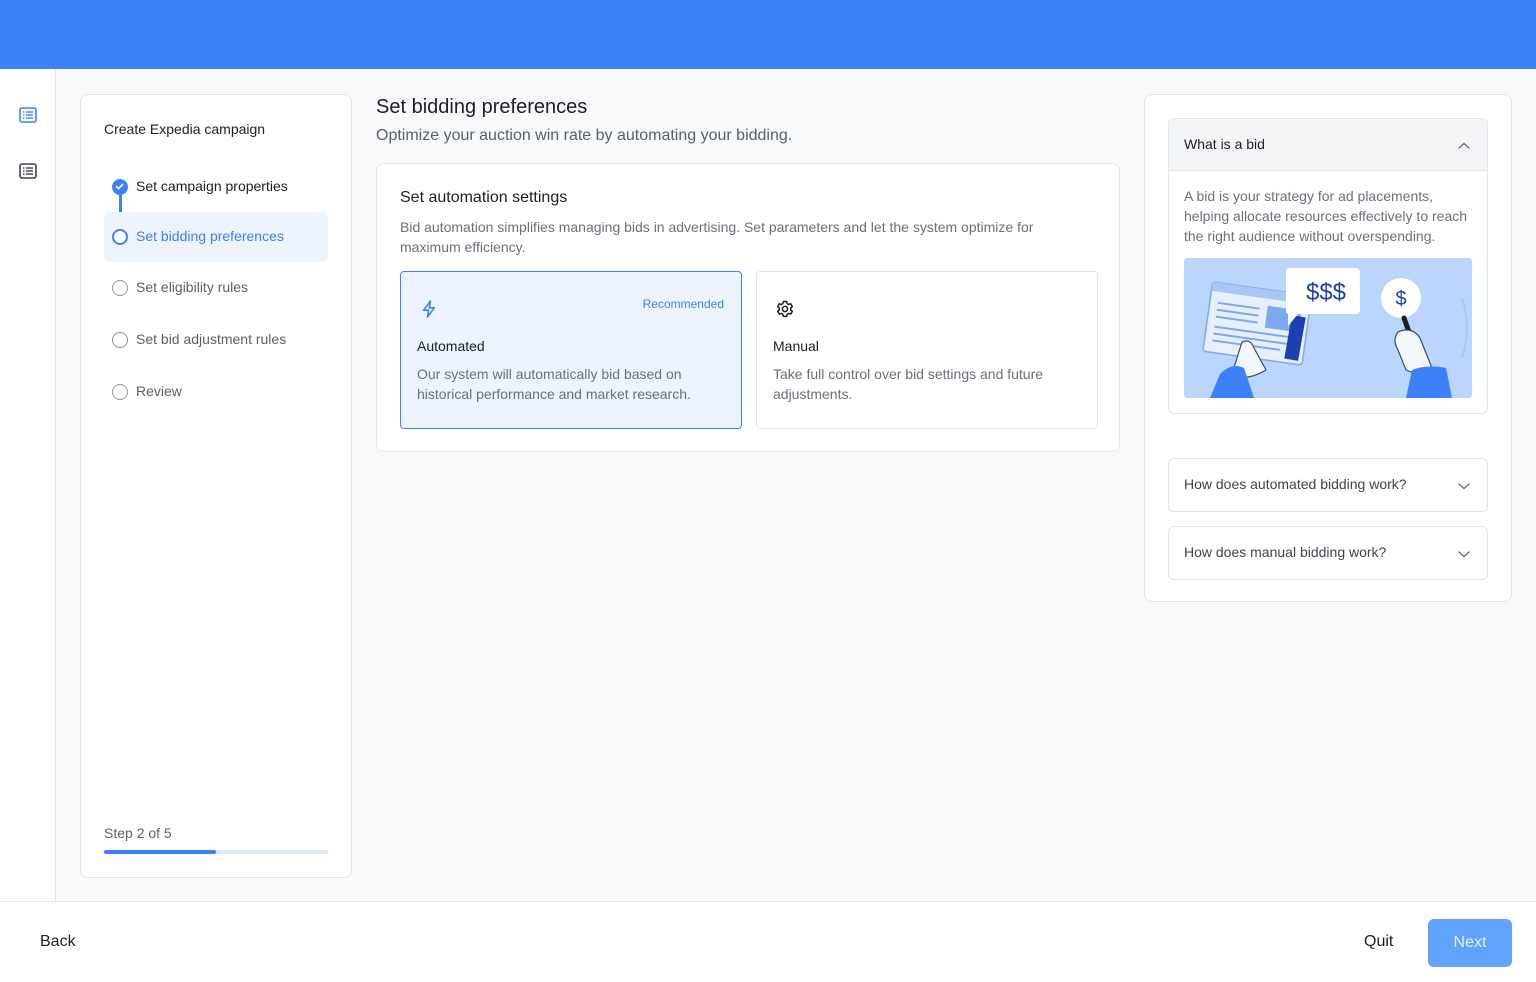 The height and width of the screenshot is (982, 1536). I want to click on option-title: Manual, so click(796, 346).